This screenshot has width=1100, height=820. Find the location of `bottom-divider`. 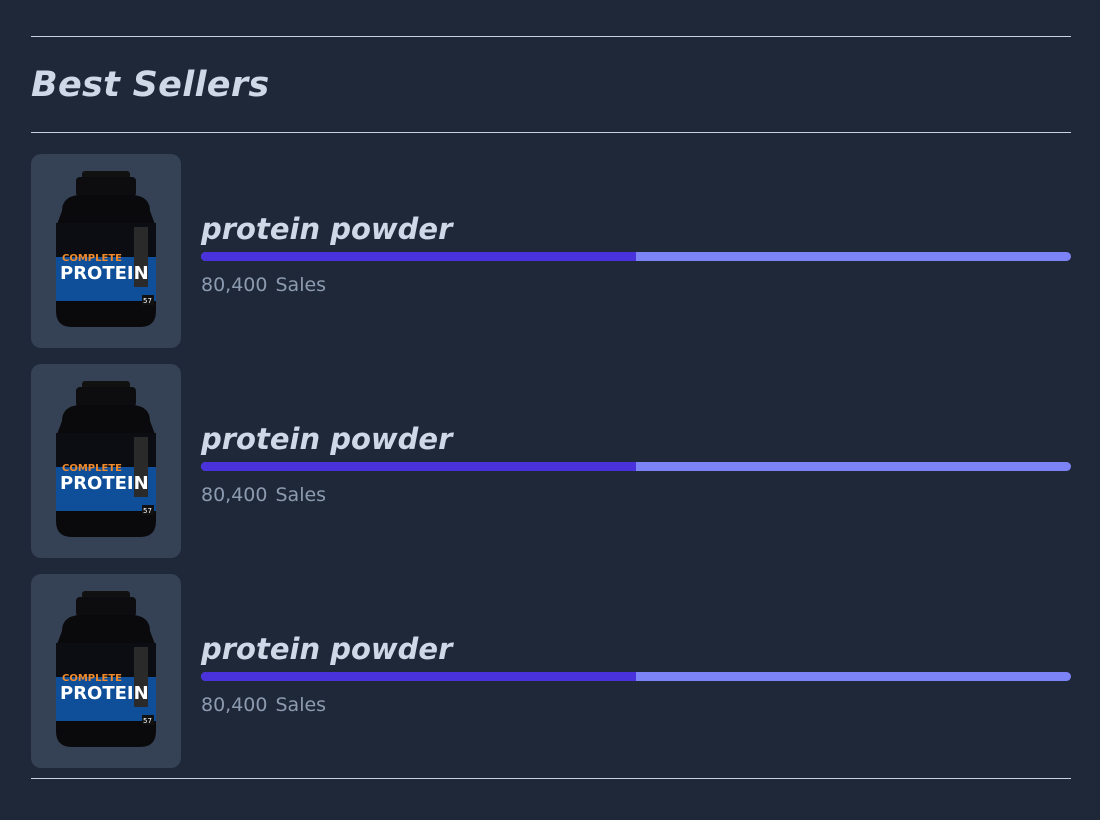

bottom-divider is located at coordinates (551, 778).